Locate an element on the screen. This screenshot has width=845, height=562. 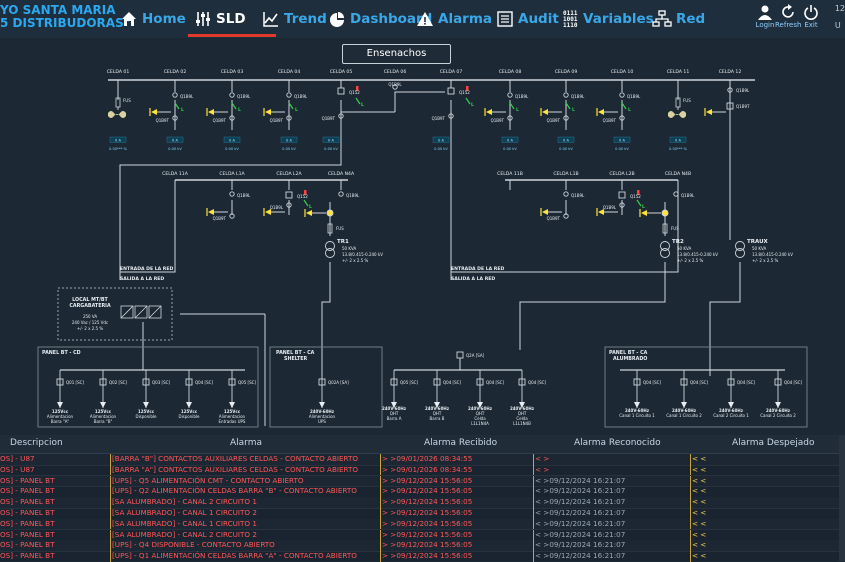
celda-label-top: CELDA 04 is located at coordinates (289, 72).